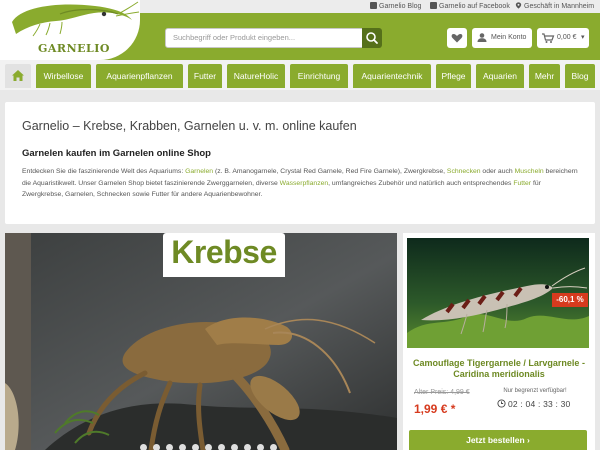 The width and height of the screenshot is (600, 450). What do you see at coordinates (580, 76) in the screenshot?
I see `tab-blog: Blog` at bounding box center [580, 76].